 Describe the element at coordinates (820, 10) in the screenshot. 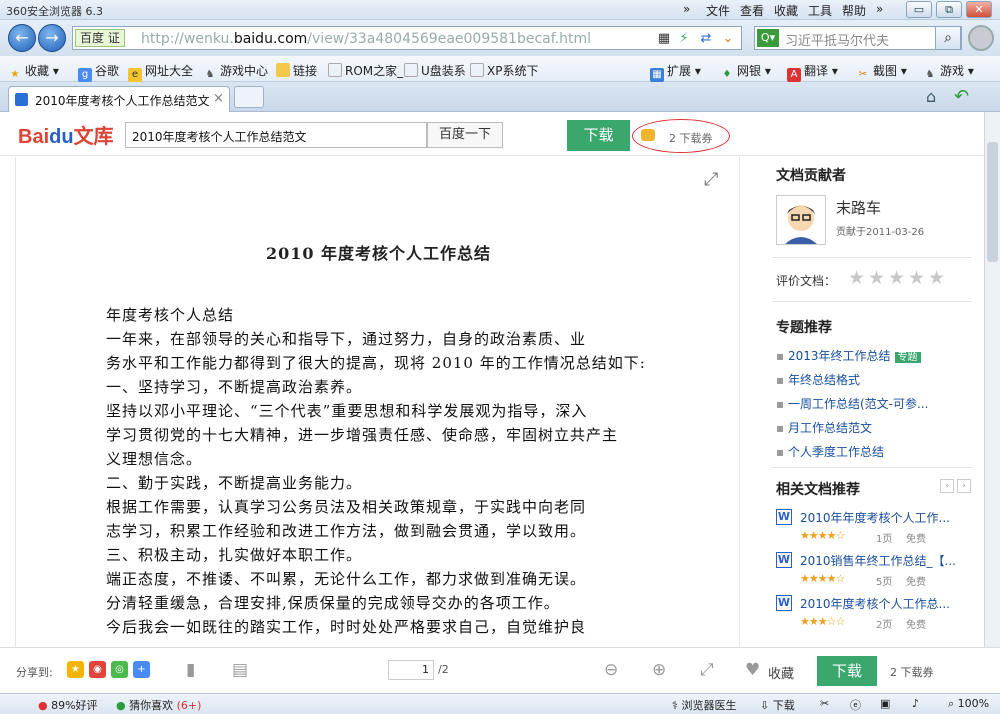

I see `menu-tools: 工具` at that location.